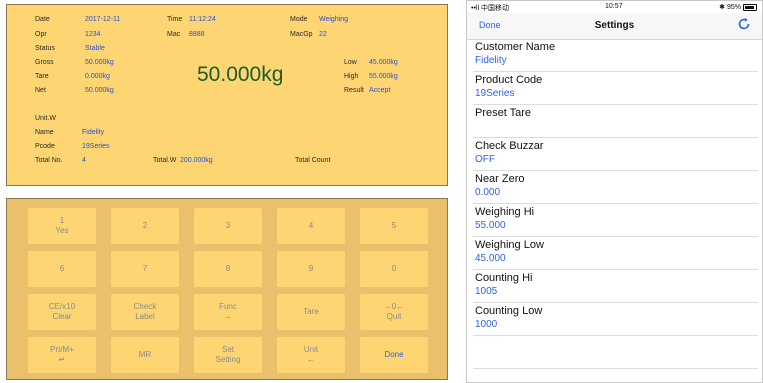 Image resolution: width=763 pixels, height=383 pixels. I want to click on key-8-label: 8, so click(228, 268).